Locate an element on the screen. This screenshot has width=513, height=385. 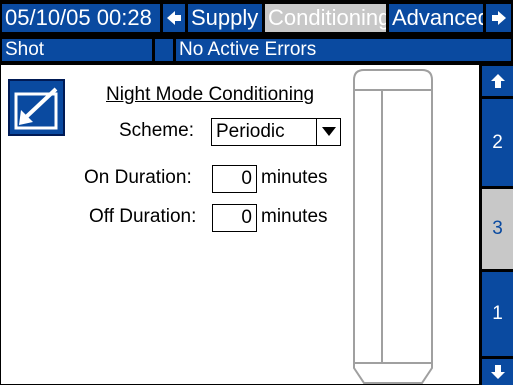
page-1-button: 1 is located at coordinates (497, 314).